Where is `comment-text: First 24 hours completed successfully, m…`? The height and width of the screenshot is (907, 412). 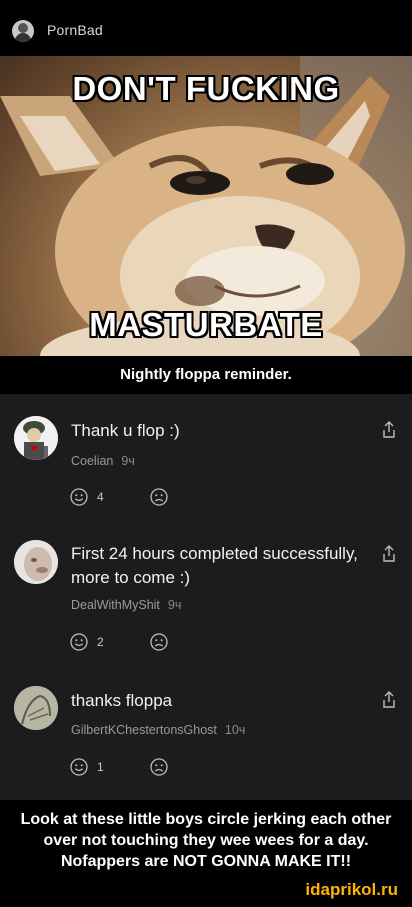 comment-text: First 24 hours completed successfully, m… is located at coordinates (214, 565).